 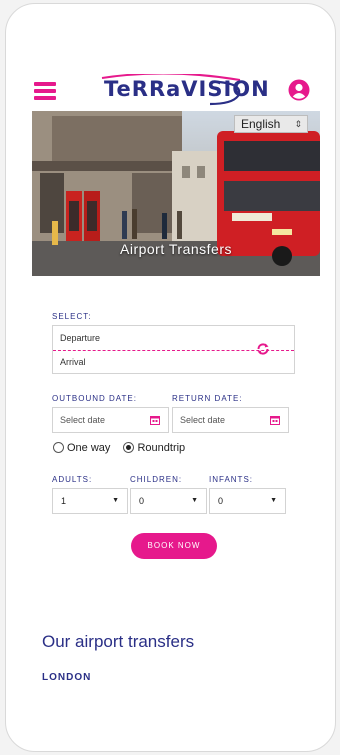 I want to click on select-label: SELECT:, so click(x=72, y=316).